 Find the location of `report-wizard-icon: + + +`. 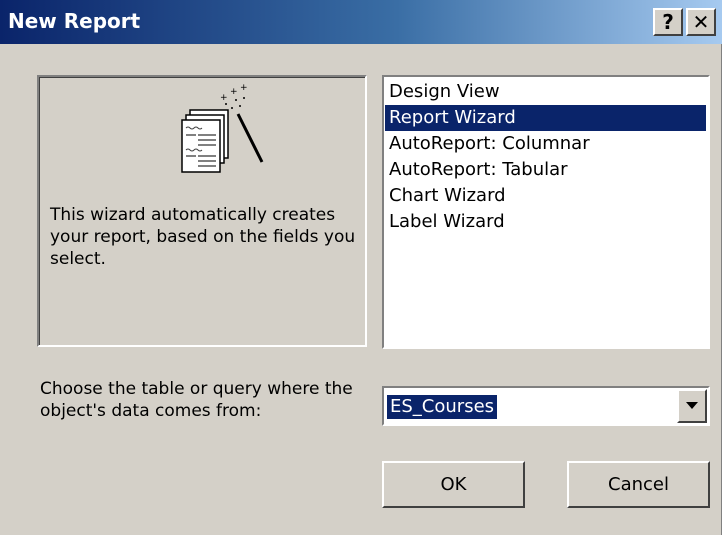

report-wizard-icon: + + + is located at coordinates (222, 128).